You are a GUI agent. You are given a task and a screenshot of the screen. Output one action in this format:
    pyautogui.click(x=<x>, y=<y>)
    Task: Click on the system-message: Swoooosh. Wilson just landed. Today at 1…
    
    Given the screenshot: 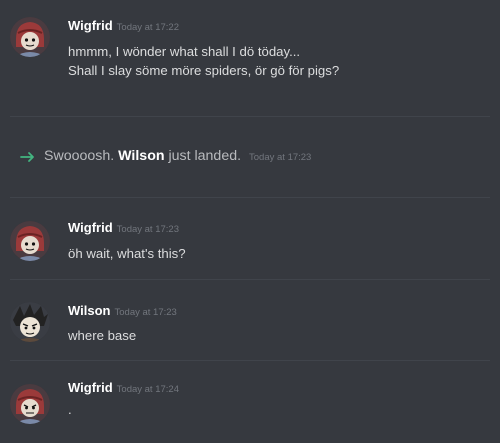 What is the action you would take?
    pyautogui.click(x=250, y=159)
    